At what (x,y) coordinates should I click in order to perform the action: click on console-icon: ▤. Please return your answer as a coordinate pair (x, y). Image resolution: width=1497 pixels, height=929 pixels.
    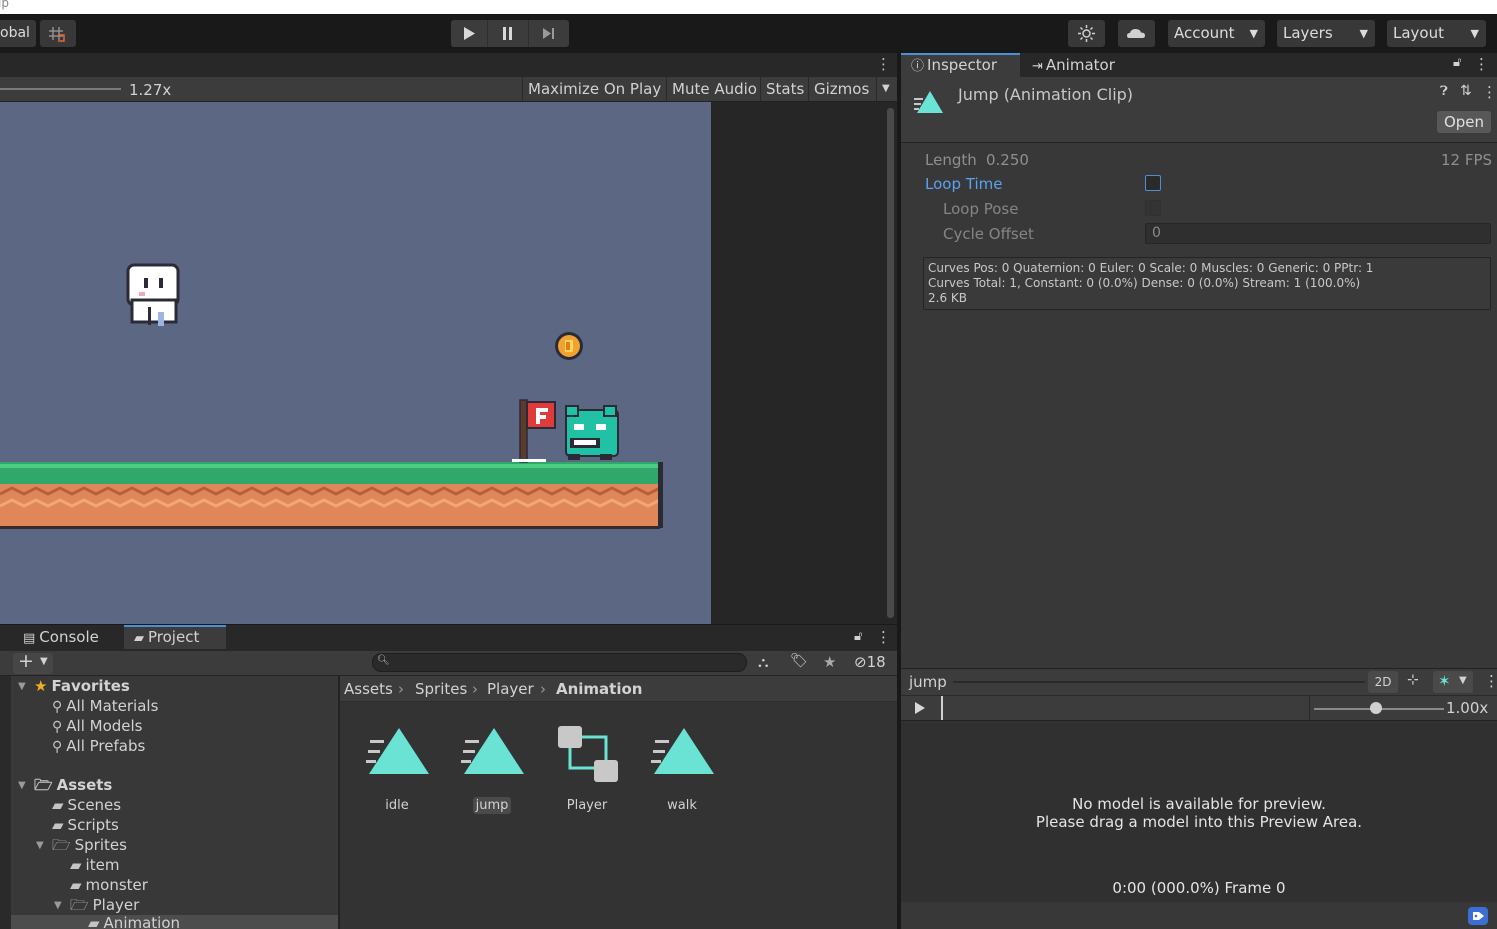
    Looking at the image, I should click on (29, 638).